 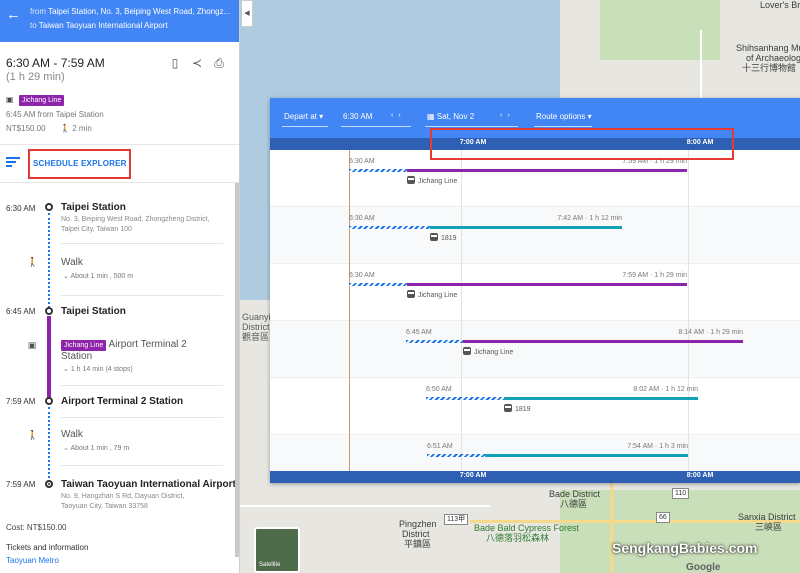 What do you see at coordinates (455, 116) in the screenshot?
I see `date-value: Sat, Nov 2` at bounding box center [455, 116].